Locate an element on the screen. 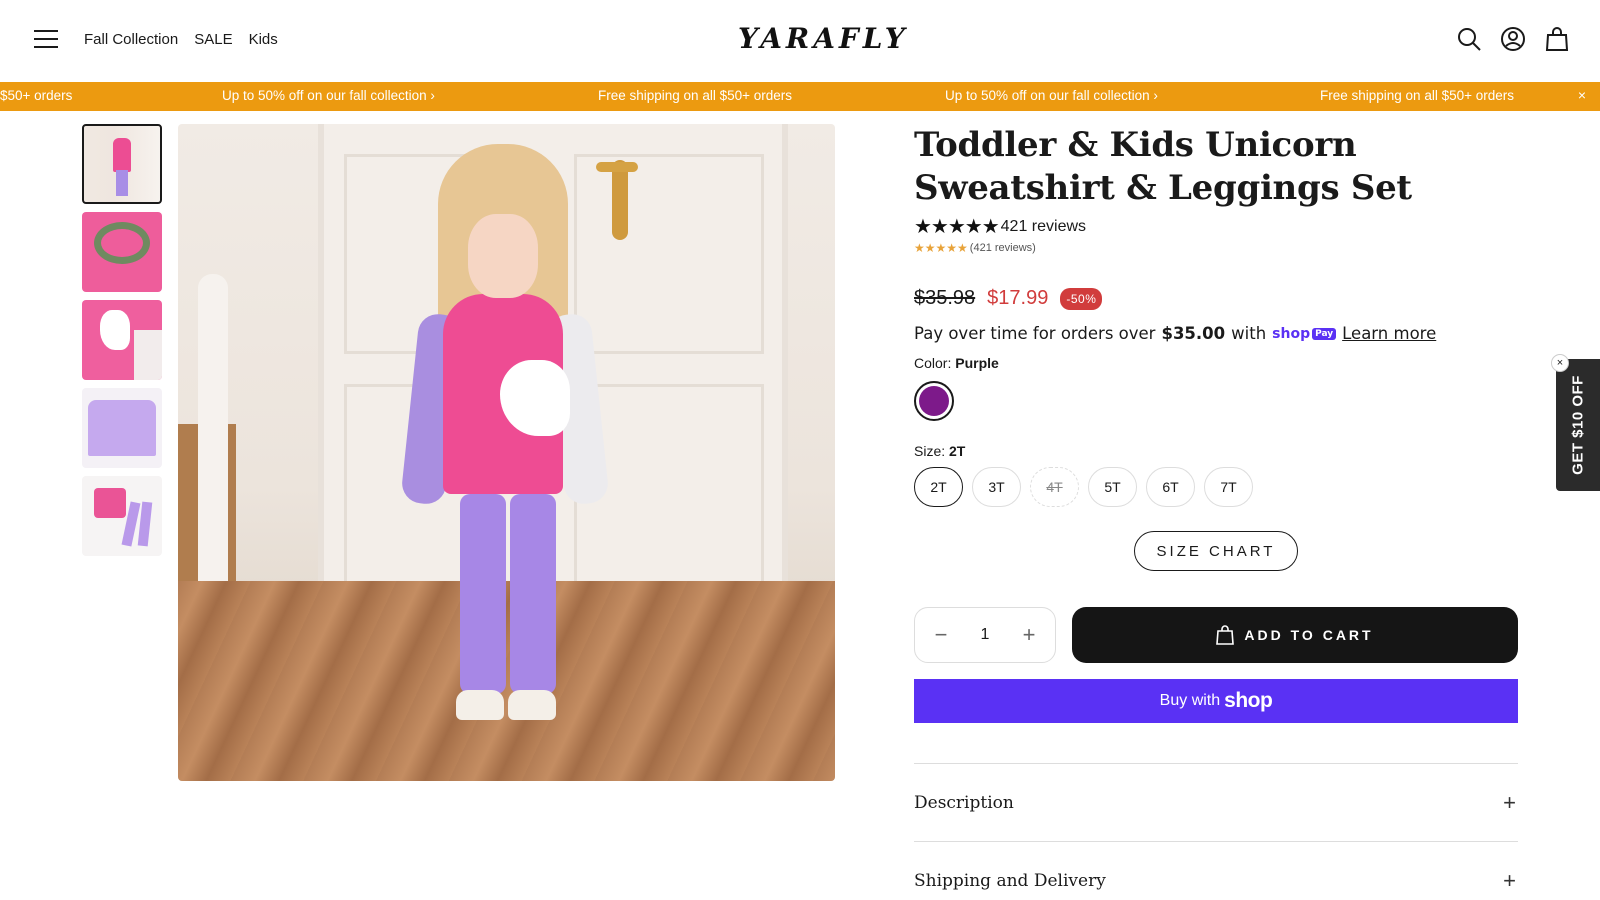 The width and height of the screenshot is (1600, 900). size-chart-button: SIZE CHART is located at coordinates (1216, 551).